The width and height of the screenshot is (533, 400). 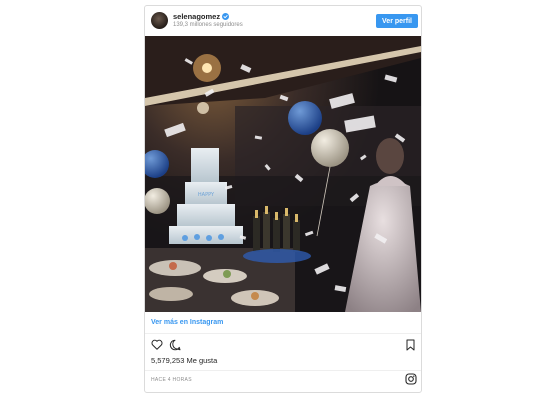 I want to click on verified-badge-icon, so click(x=226, y=16).